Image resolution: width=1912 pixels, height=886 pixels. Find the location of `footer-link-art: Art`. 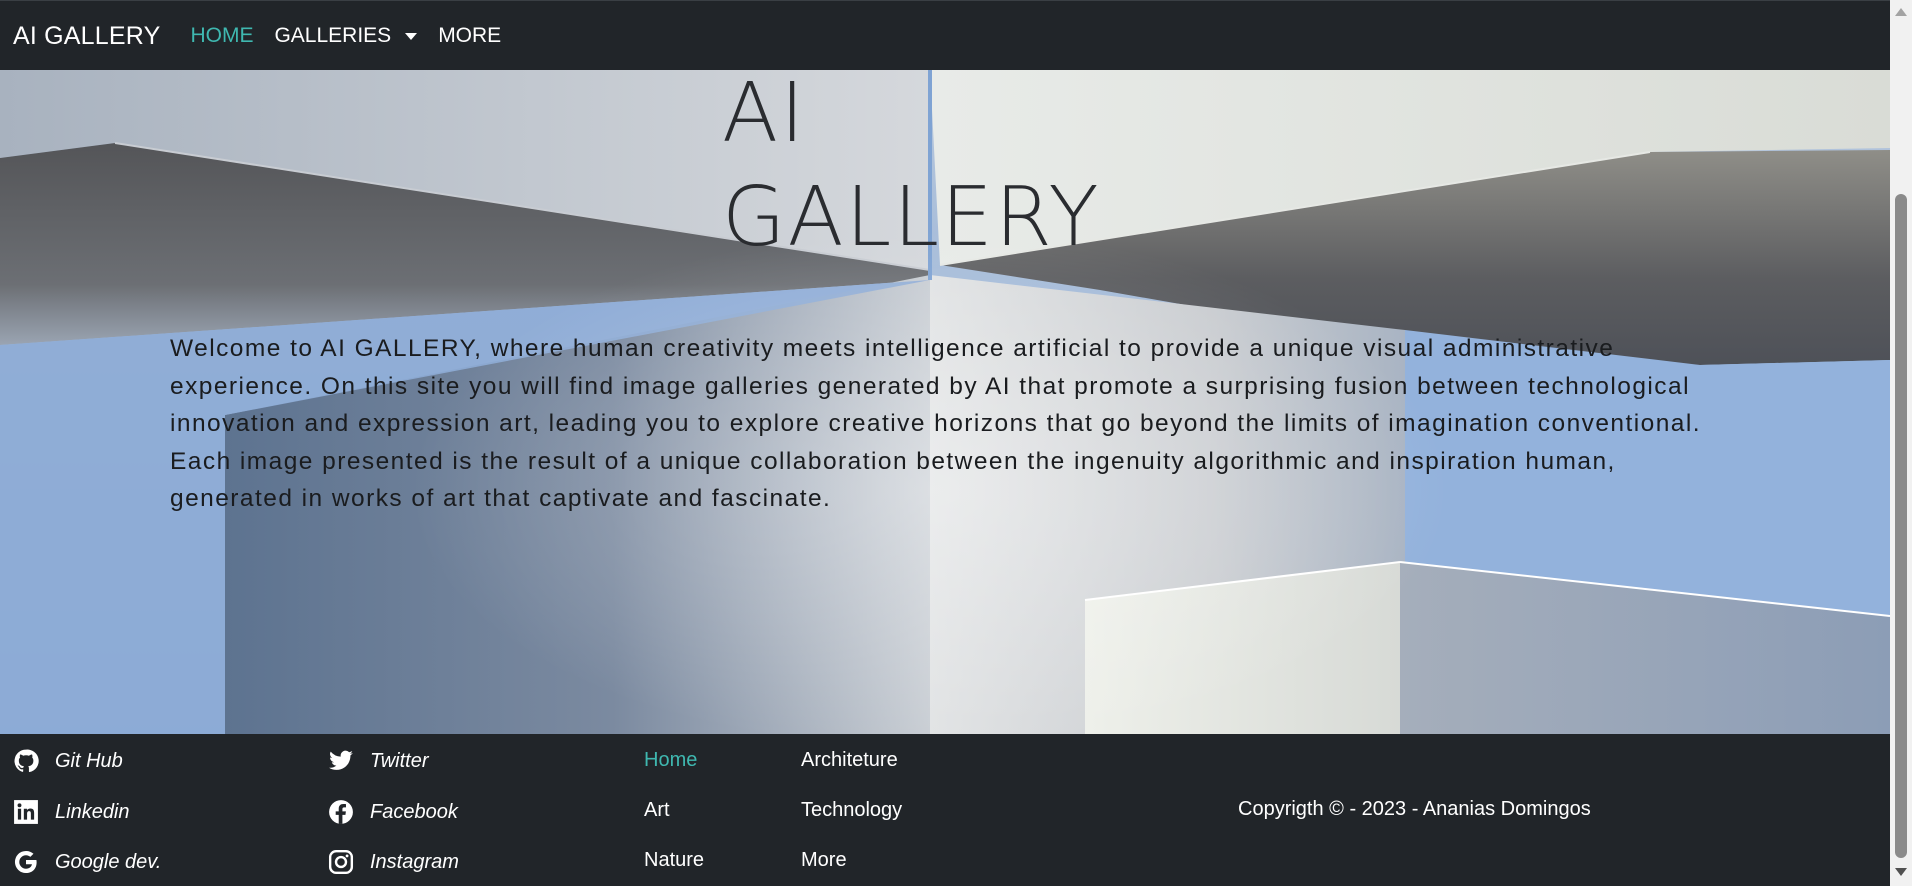

footer-link-art: Art is located at coordinates (657, 810).